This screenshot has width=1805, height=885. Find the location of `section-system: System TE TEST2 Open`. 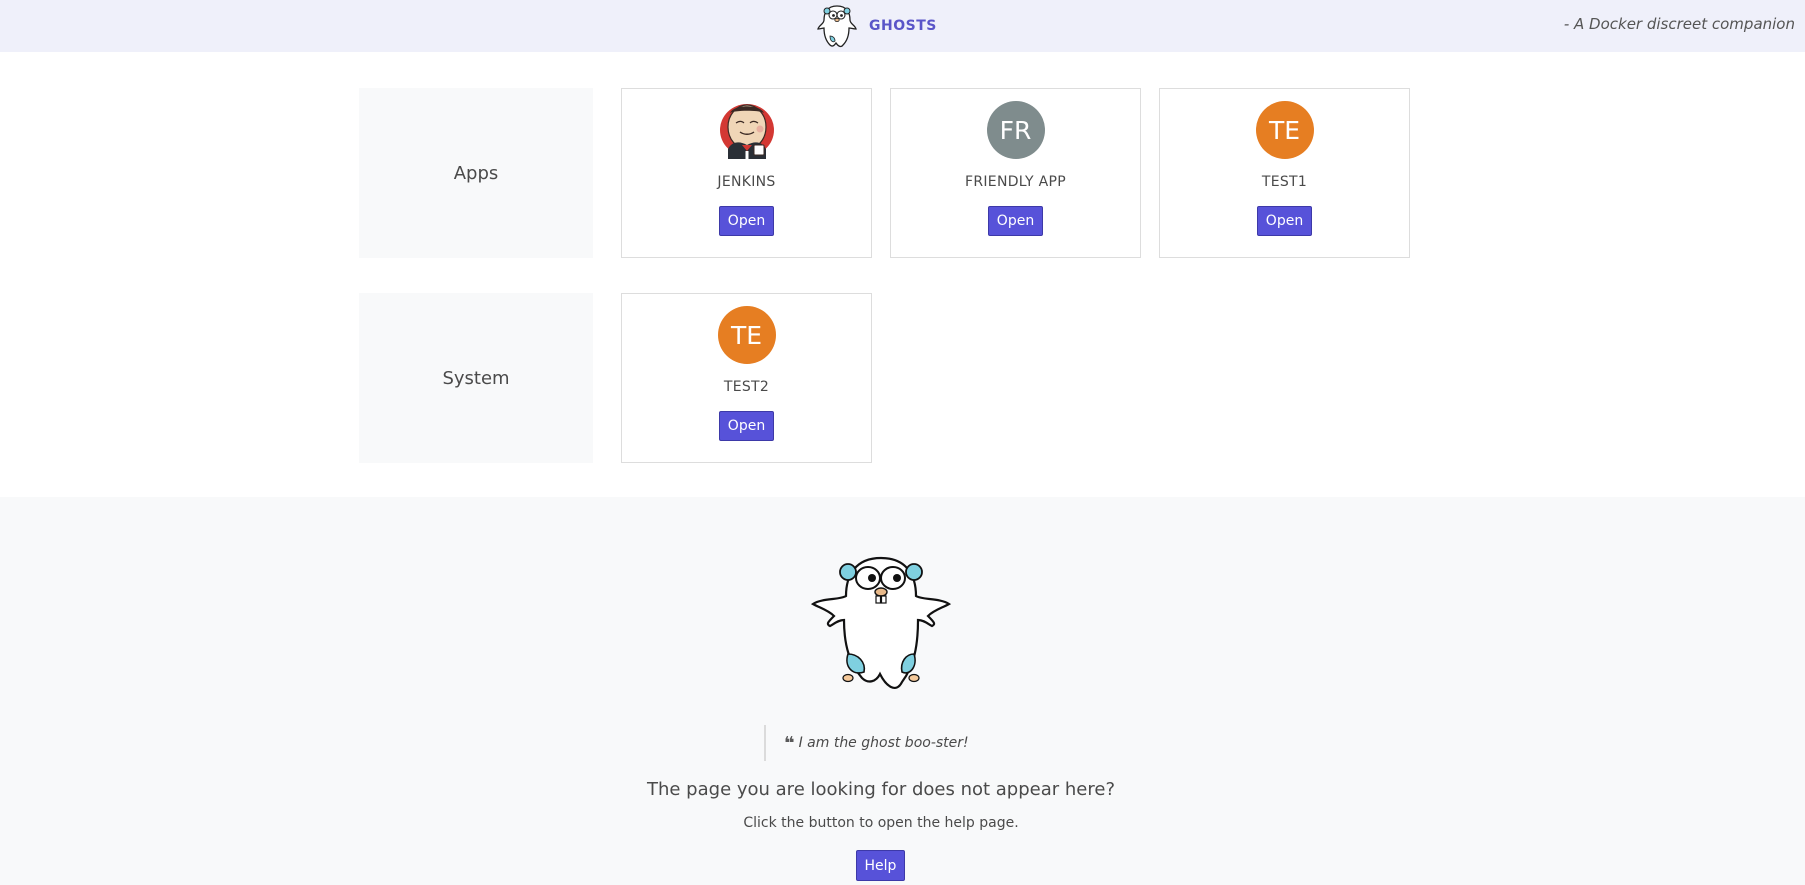

section-system: System TE TEST2 Open is located at coordinates (884, 378).